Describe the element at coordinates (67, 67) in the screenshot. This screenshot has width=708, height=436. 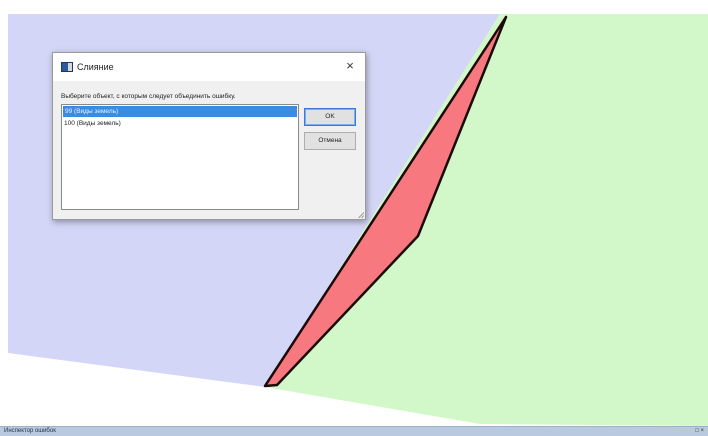
I see `app-icon` at that location.